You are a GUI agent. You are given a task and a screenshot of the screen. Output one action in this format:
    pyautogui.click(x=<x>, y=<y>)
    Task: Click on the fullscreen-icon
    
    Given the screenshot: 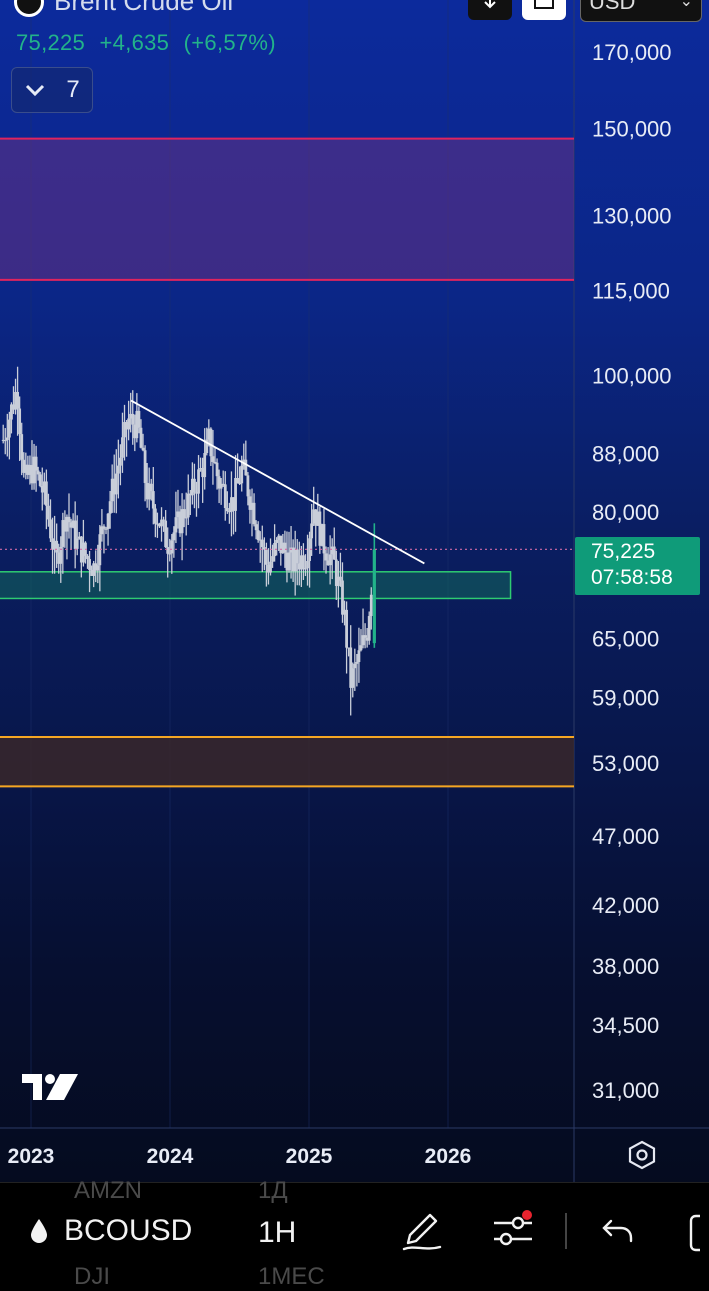 What is the action you would take?
    pyautogui.click(x=698, y=1233)
    